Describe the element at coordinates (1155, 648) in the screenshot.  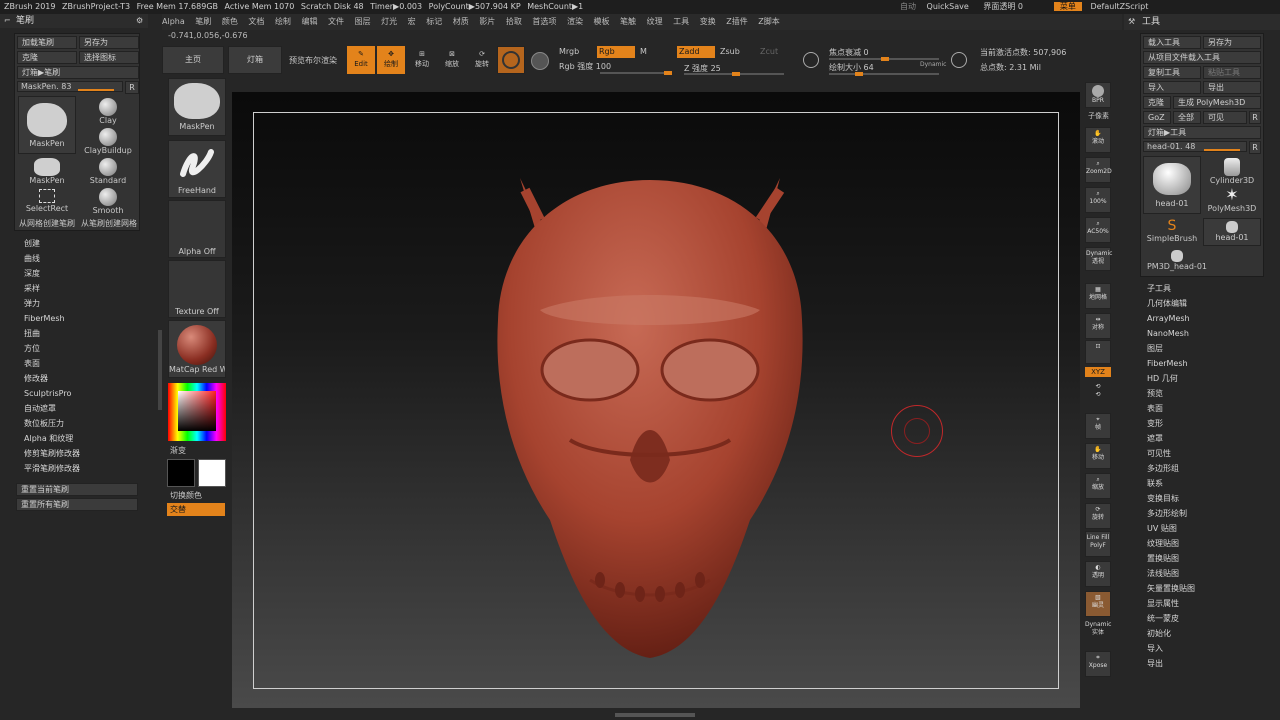
I see `tool-section-import: 导入` at that location.